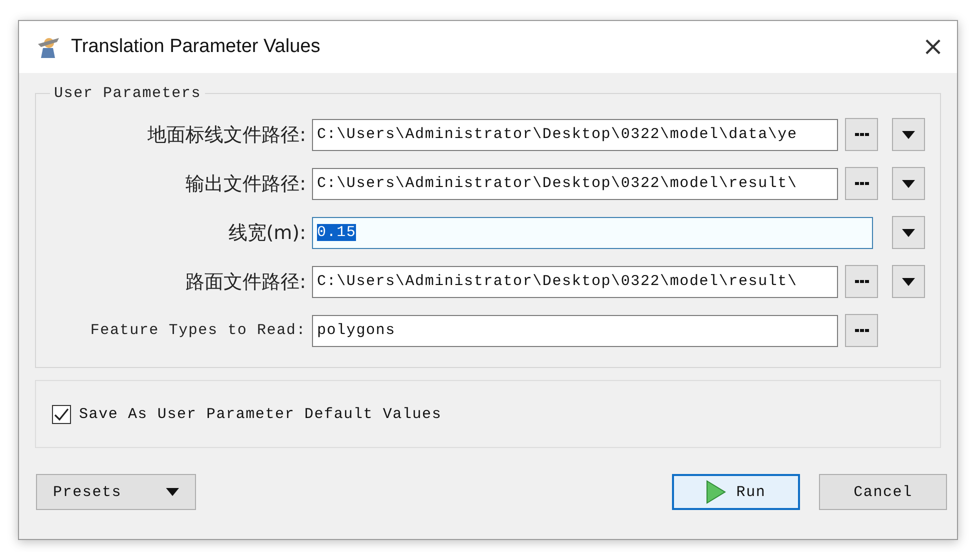 The width and height of the screenshot is (972, 552). I want to click on checkbox, so click(61, 414).